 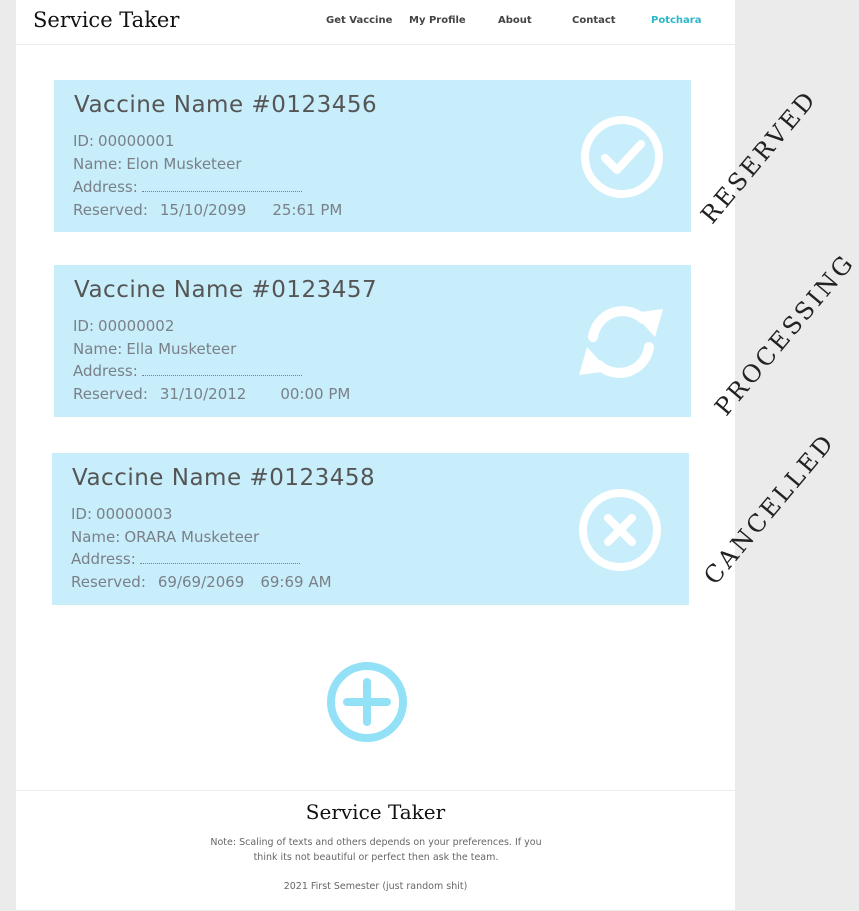 I want to click on id-value: 00000001, so click(x=136, y=141).